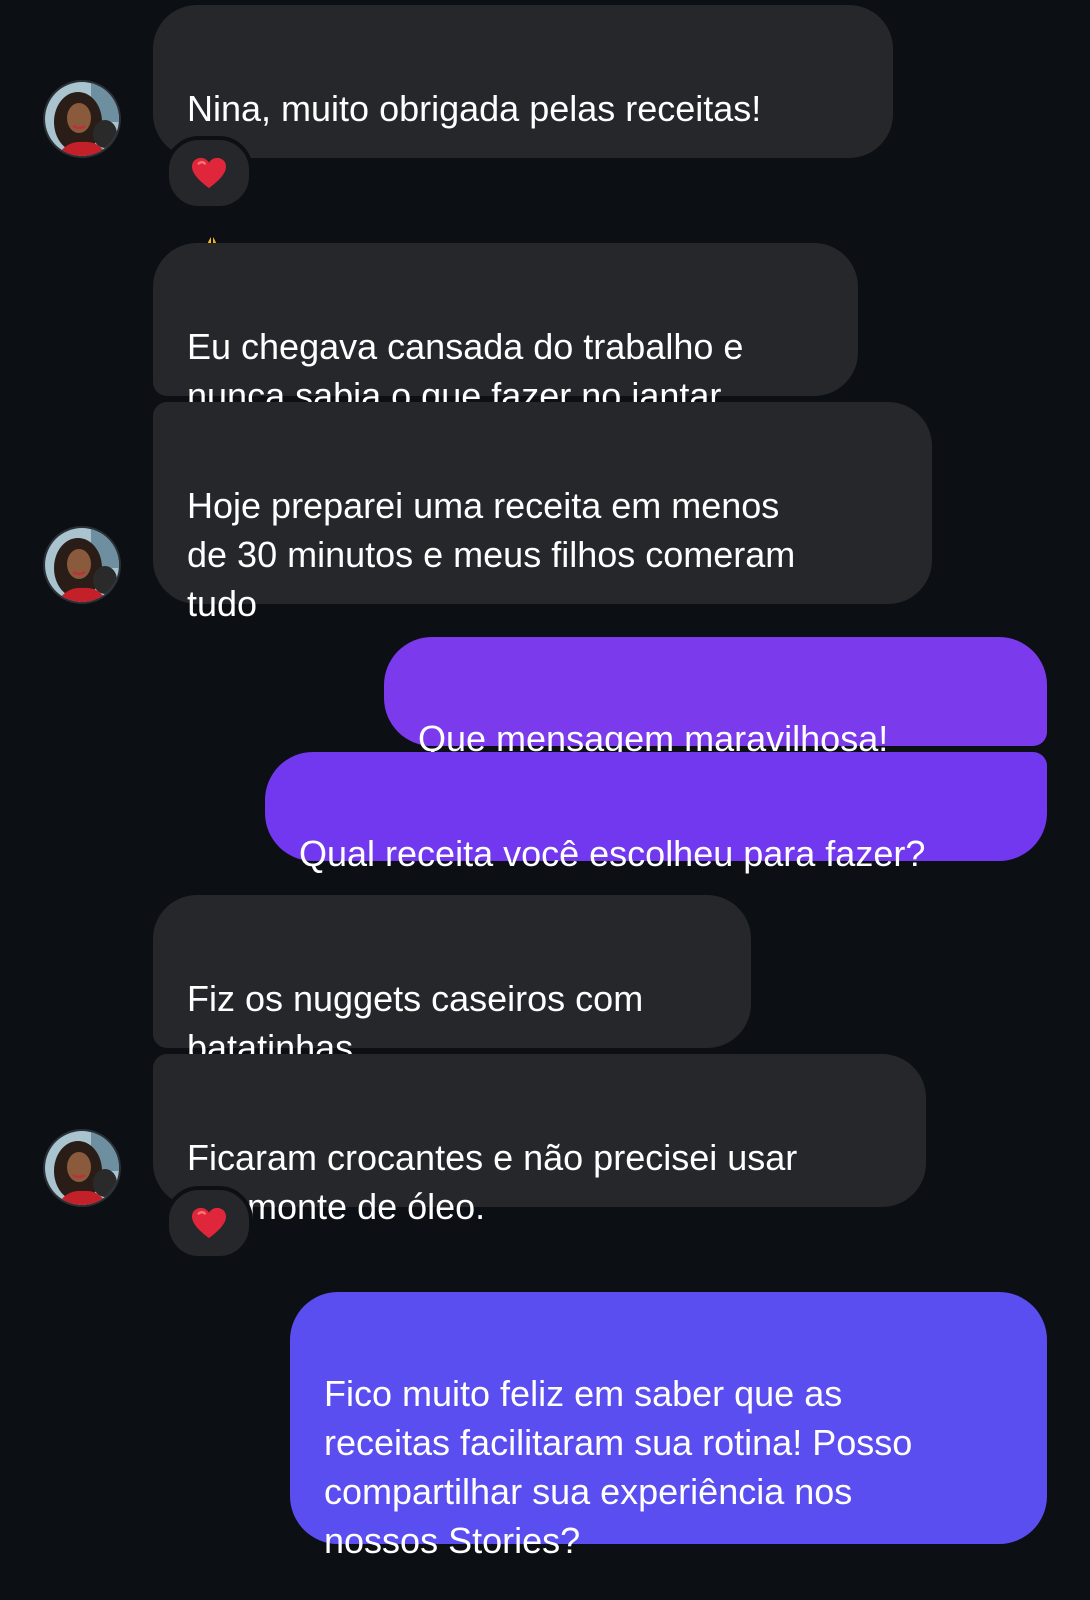  I want to click on incoming-message-bubble: Fiz os nuggets caseiros com batatinhas., so click(452, 981).